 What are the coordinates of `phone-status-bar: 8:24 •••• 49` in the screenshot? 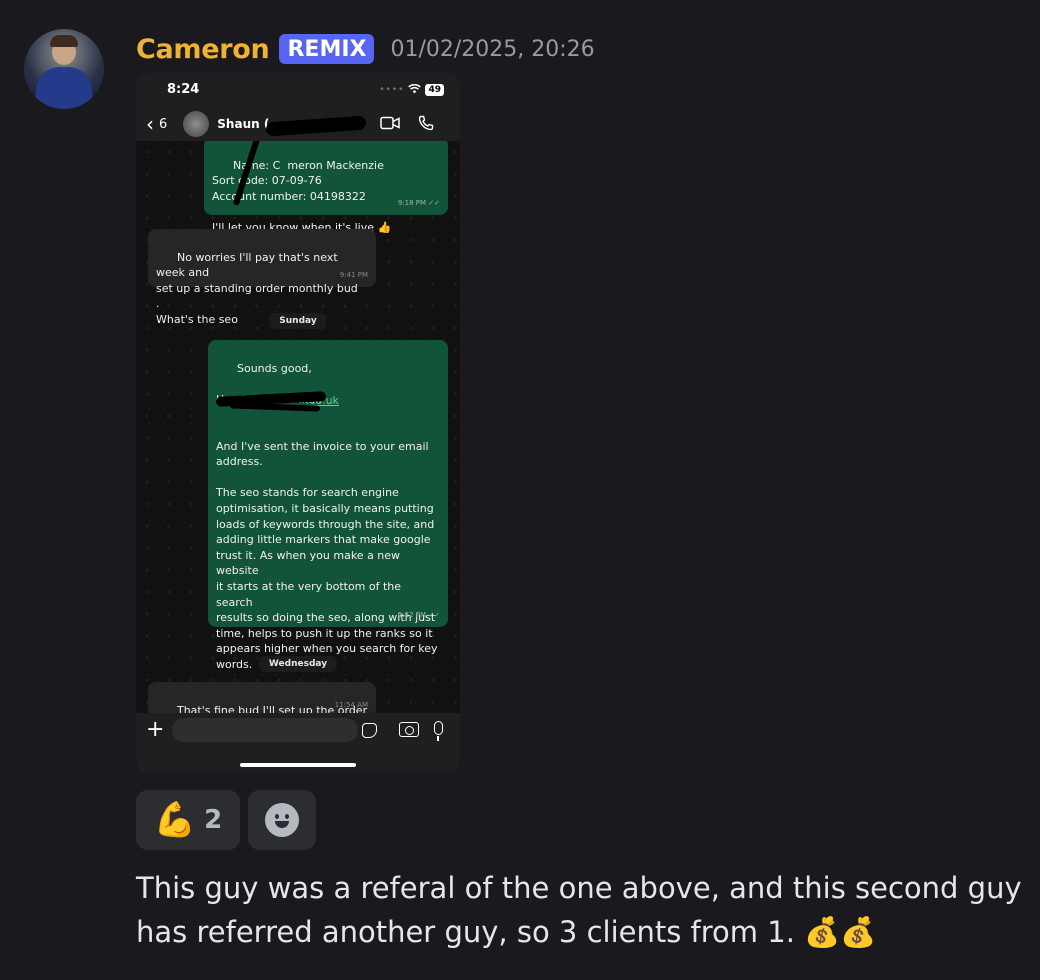 It's located at (298, 90).